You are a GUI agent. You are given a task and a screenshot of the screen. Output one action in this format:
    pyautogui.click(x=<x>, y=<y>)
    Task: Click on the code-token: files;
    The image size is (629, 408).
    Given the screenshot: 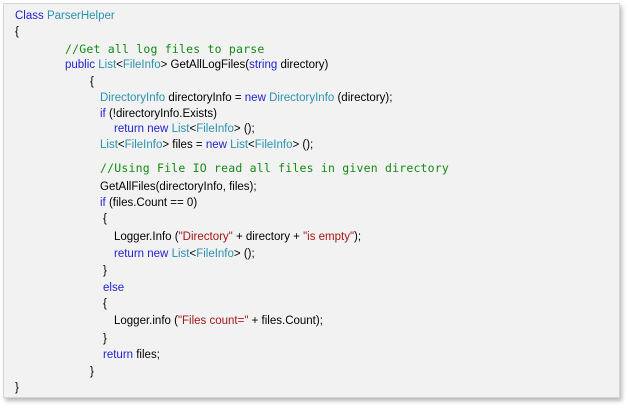 What is the action you would take?
    pyautogui.click(x=146, y=355)
    